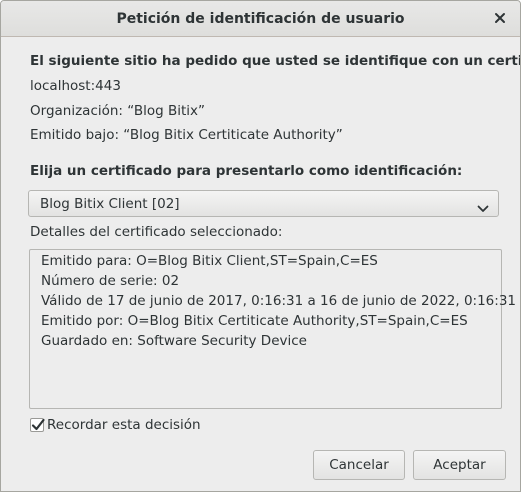  What do you see at coordinates (118, 111) in the screenshot?
I see `request-organization: Organización: “Blog Bitix”` at bounding box center [118, 111].